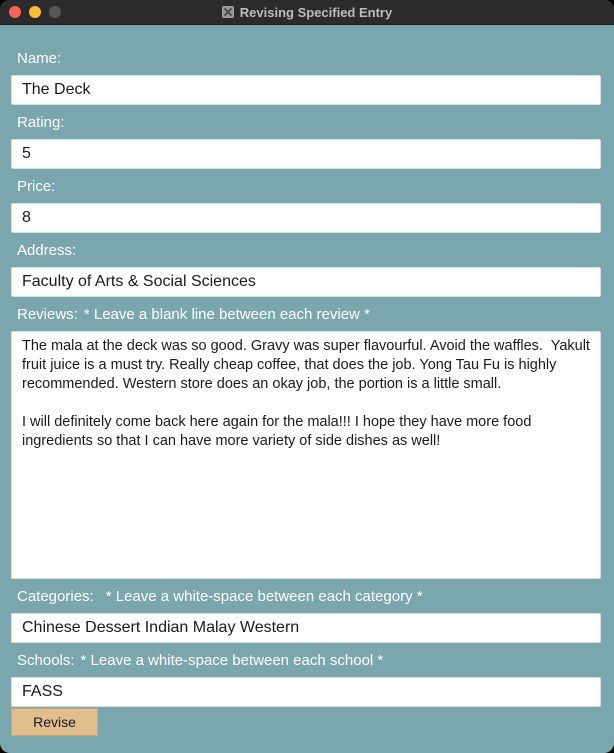 The width and height of the screenshot is (614, 753). I want to click on name-field: The Deck, so click(306, 90).